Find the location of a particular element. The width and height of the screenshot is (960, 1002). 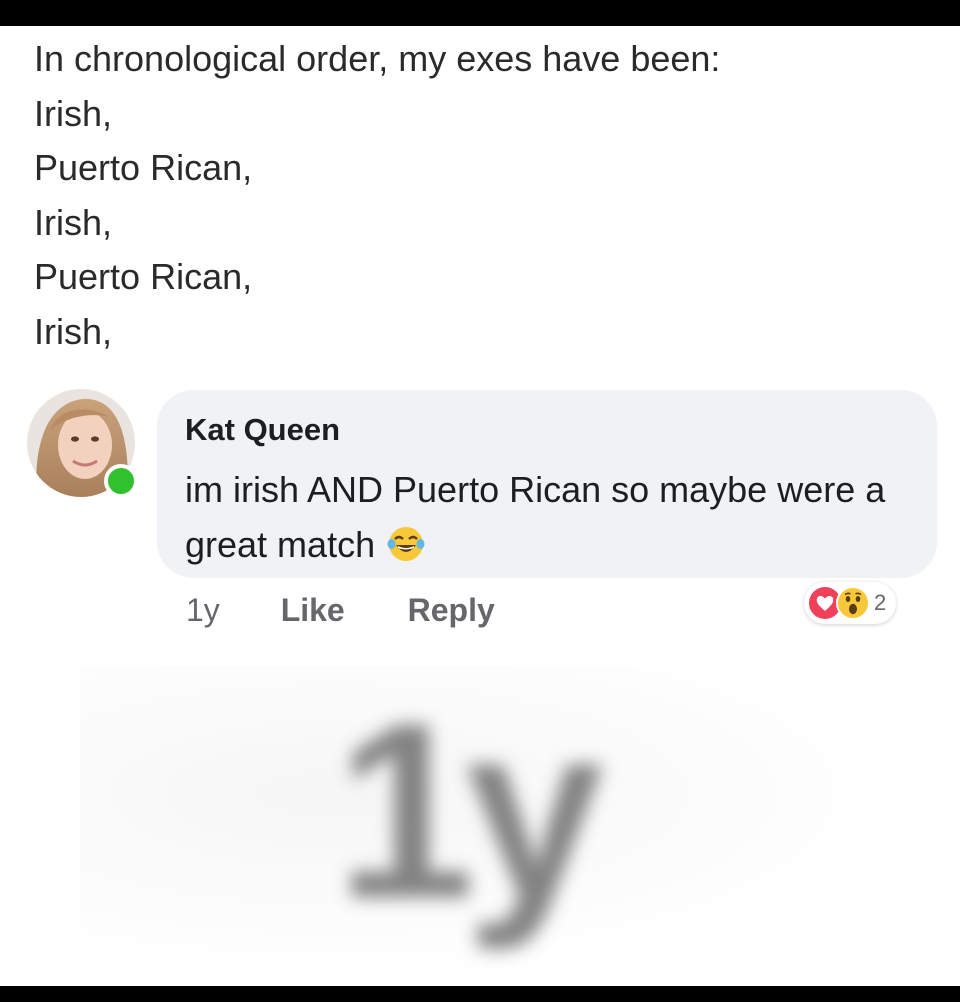

reaction-count: 2 is located at coordinates (880, 602).